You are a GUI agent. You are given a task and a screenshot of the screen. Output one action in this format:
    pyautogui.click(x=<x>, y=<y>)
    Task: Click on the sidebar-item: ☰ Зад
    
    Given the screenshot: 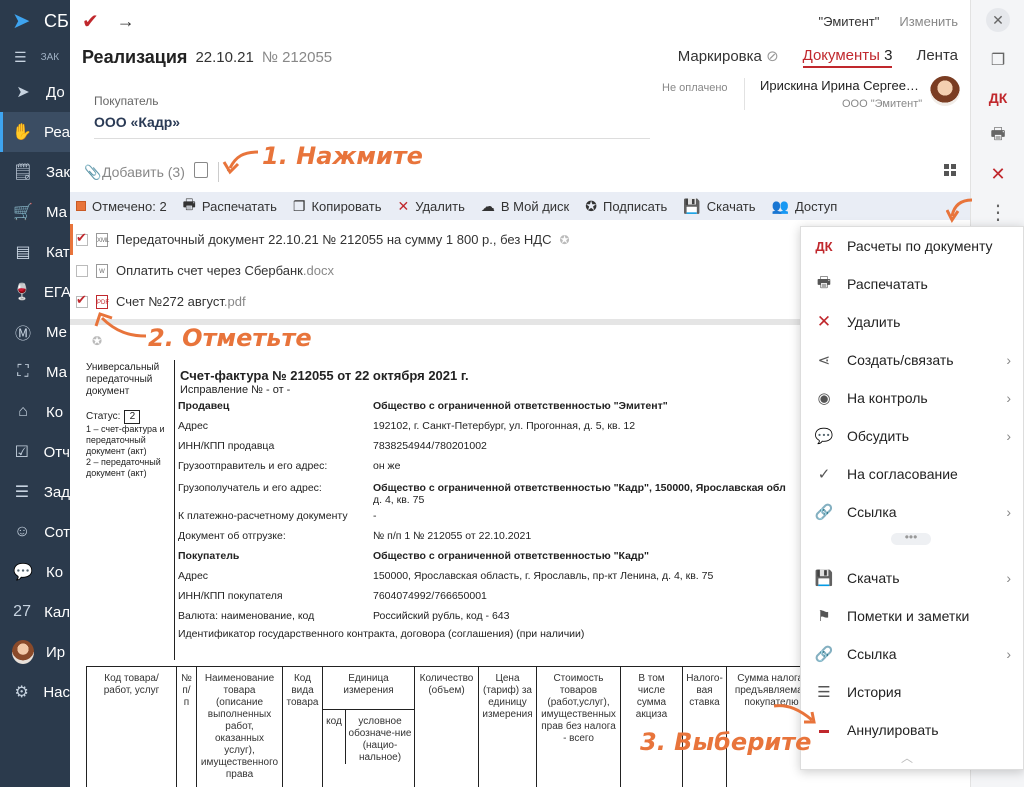 What is the action you would take?
    pyautogui.click(x=35, y=492)
    